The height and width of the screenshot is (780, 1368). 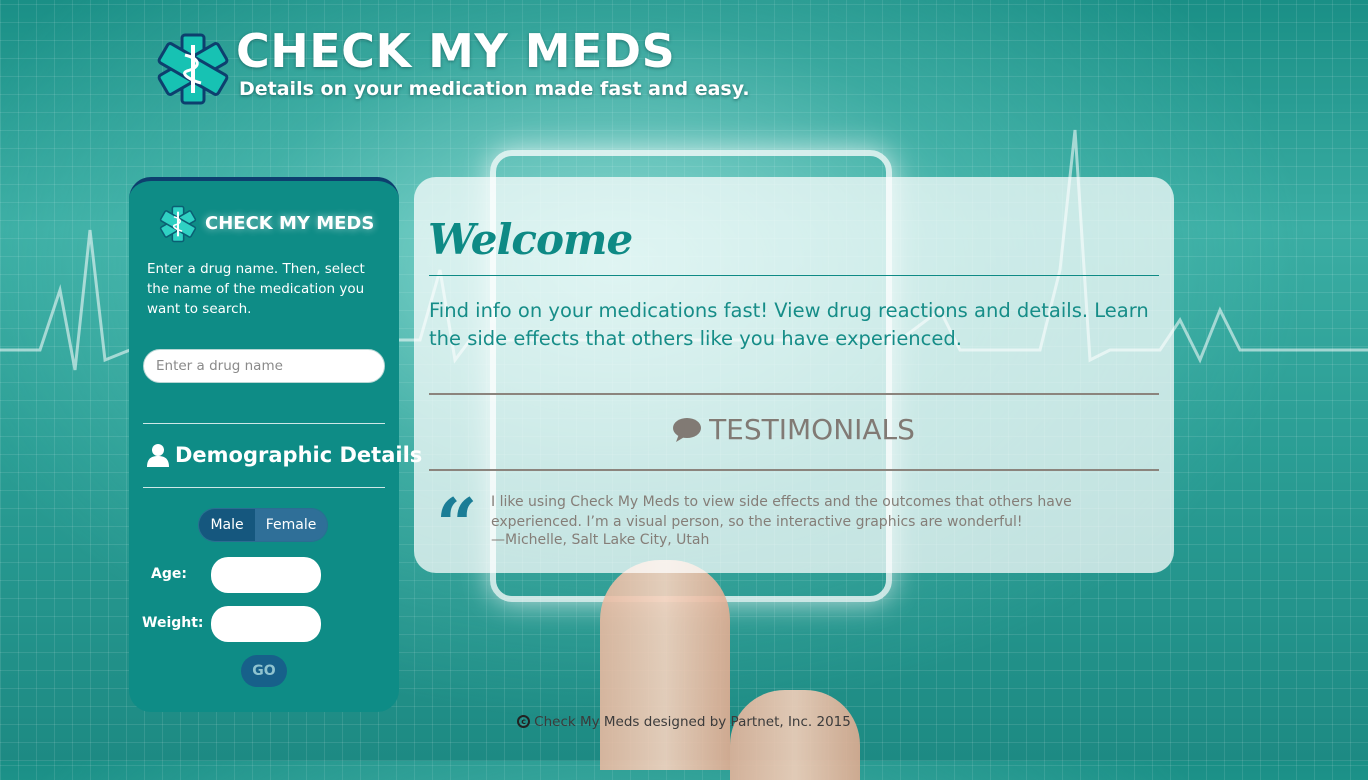 I want to click on testimonials-heading: TESTIMONIALS, so click(x=794, y=433).